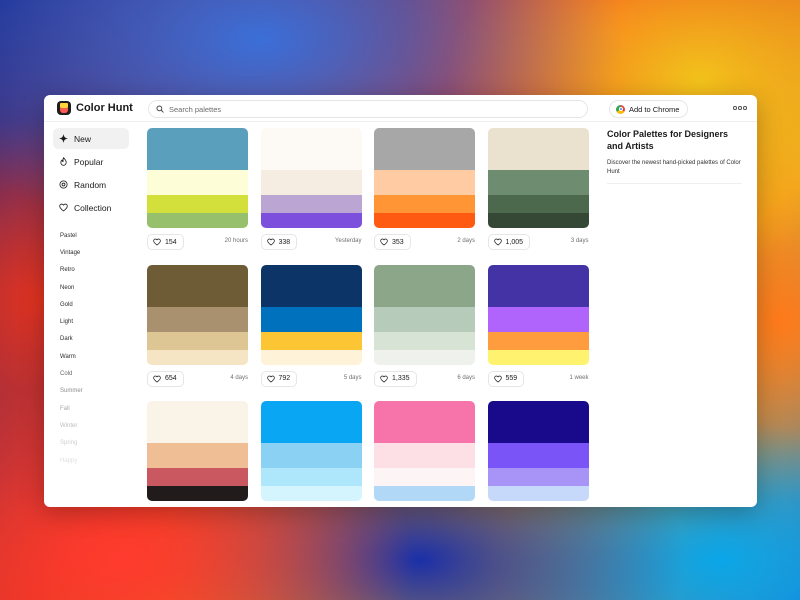 This screenshot has width=800, height=600. I want to click on like-button: 353, so click(392, 242).